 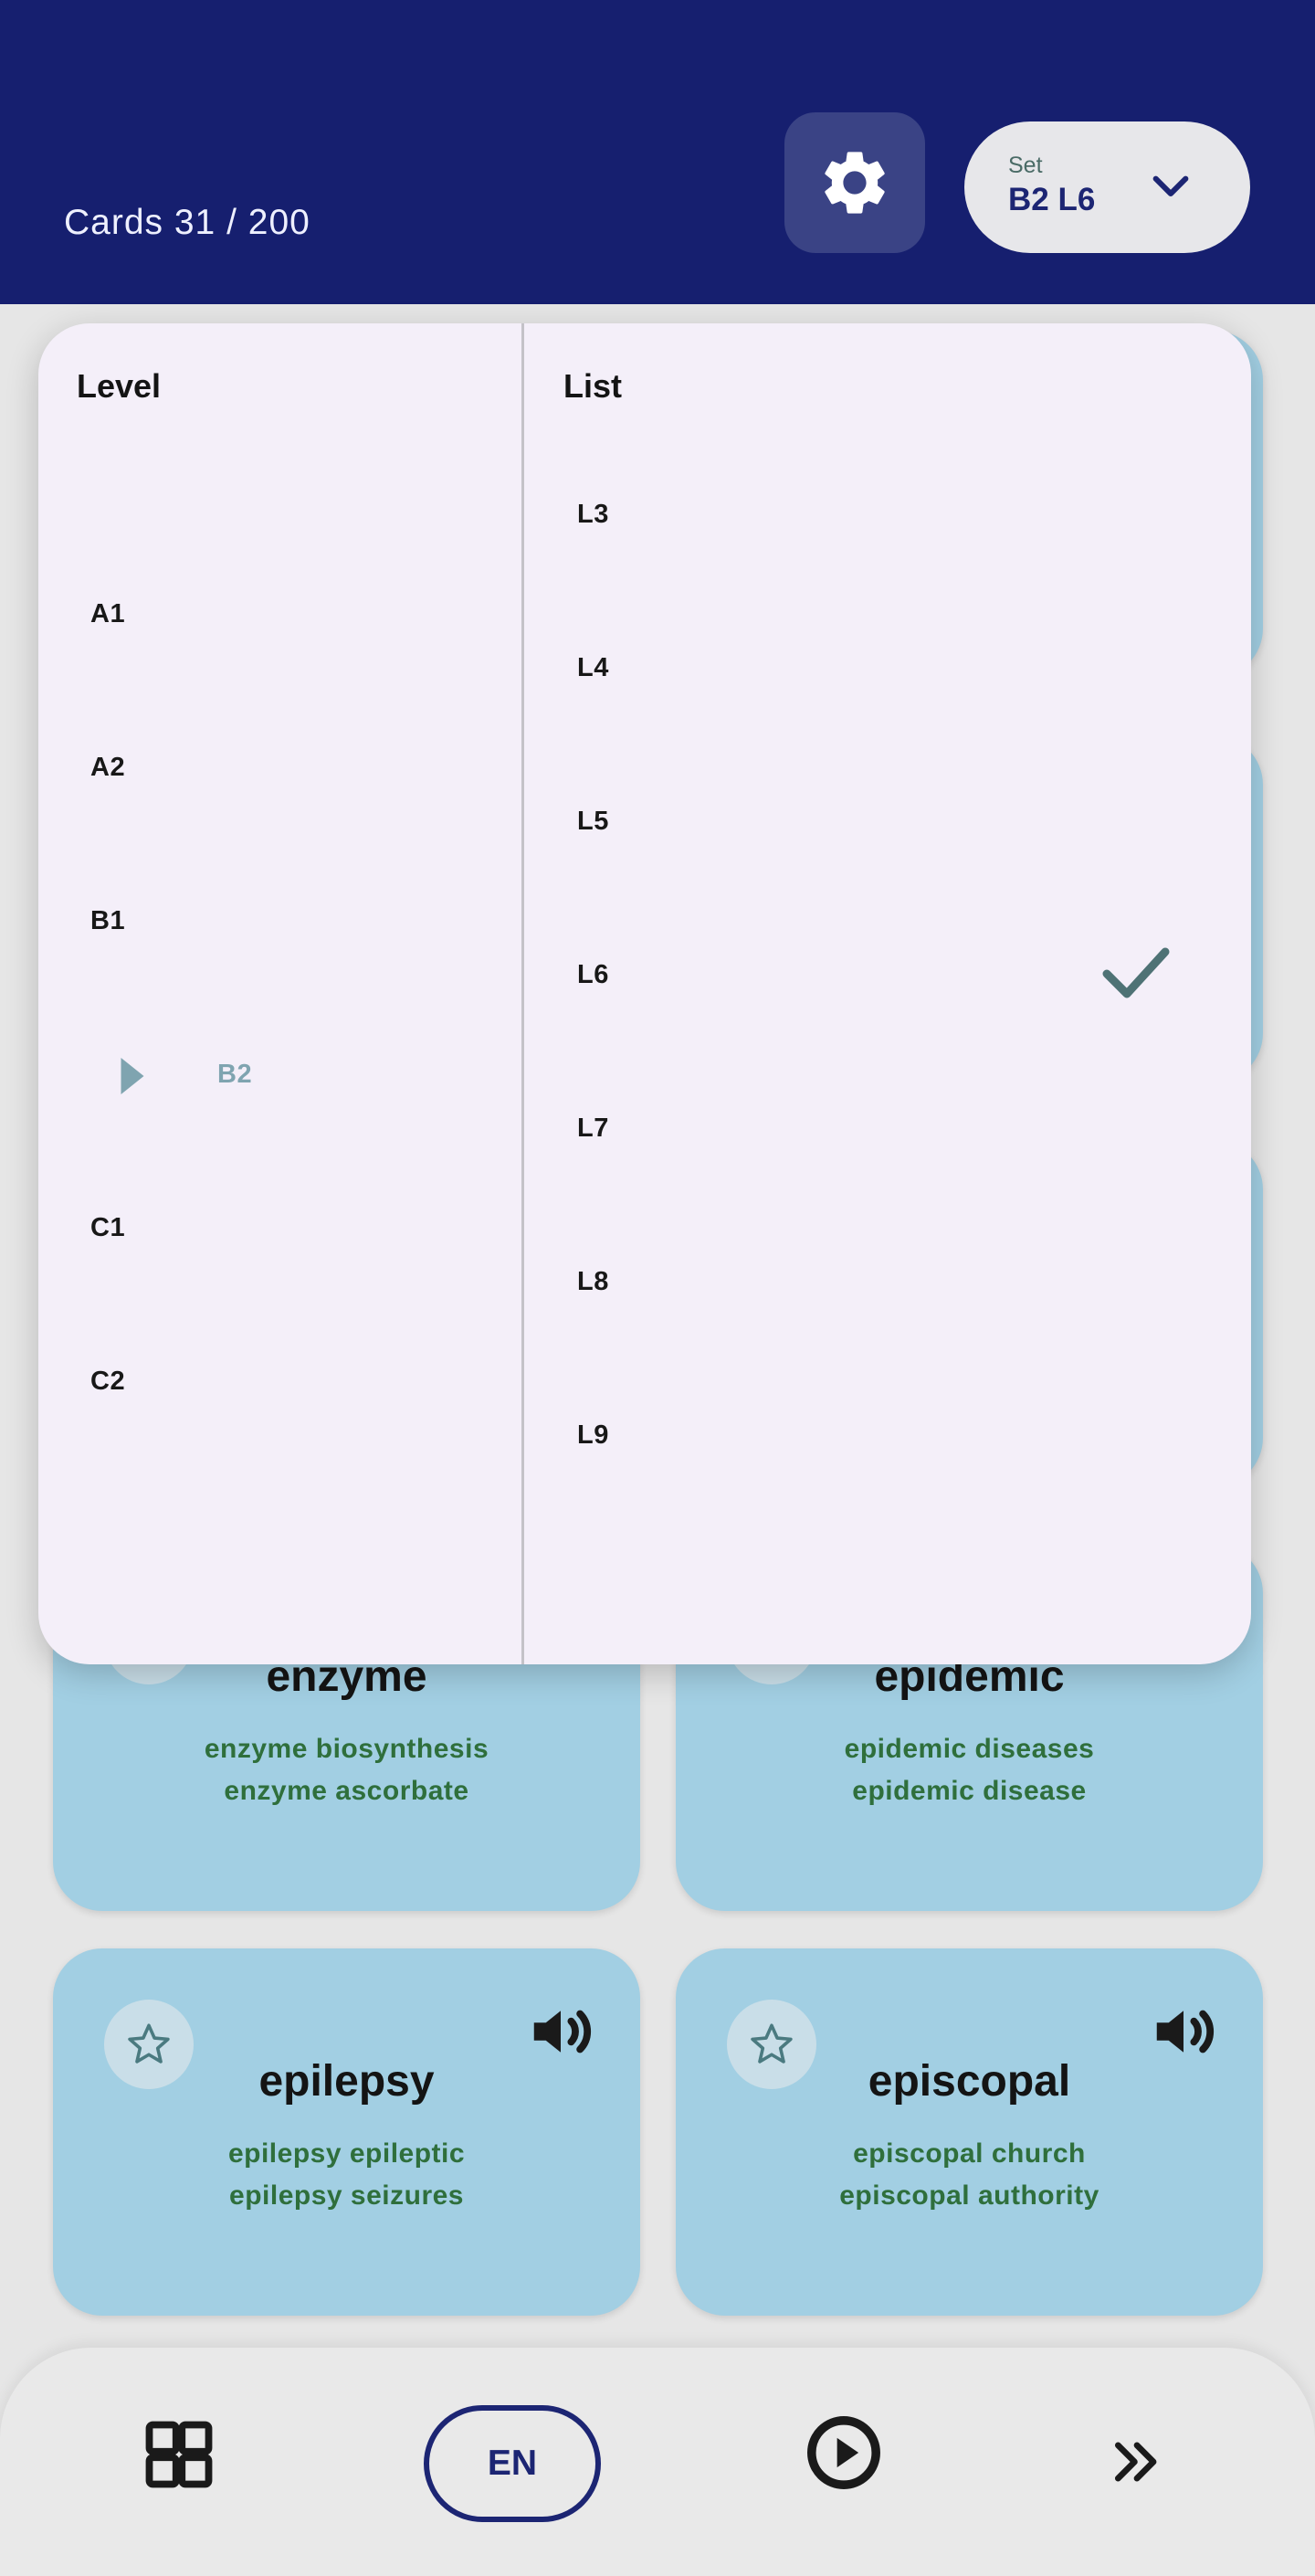 I want to click on set-selector-button: Set B2 L6, so click(x=1107, y=187).